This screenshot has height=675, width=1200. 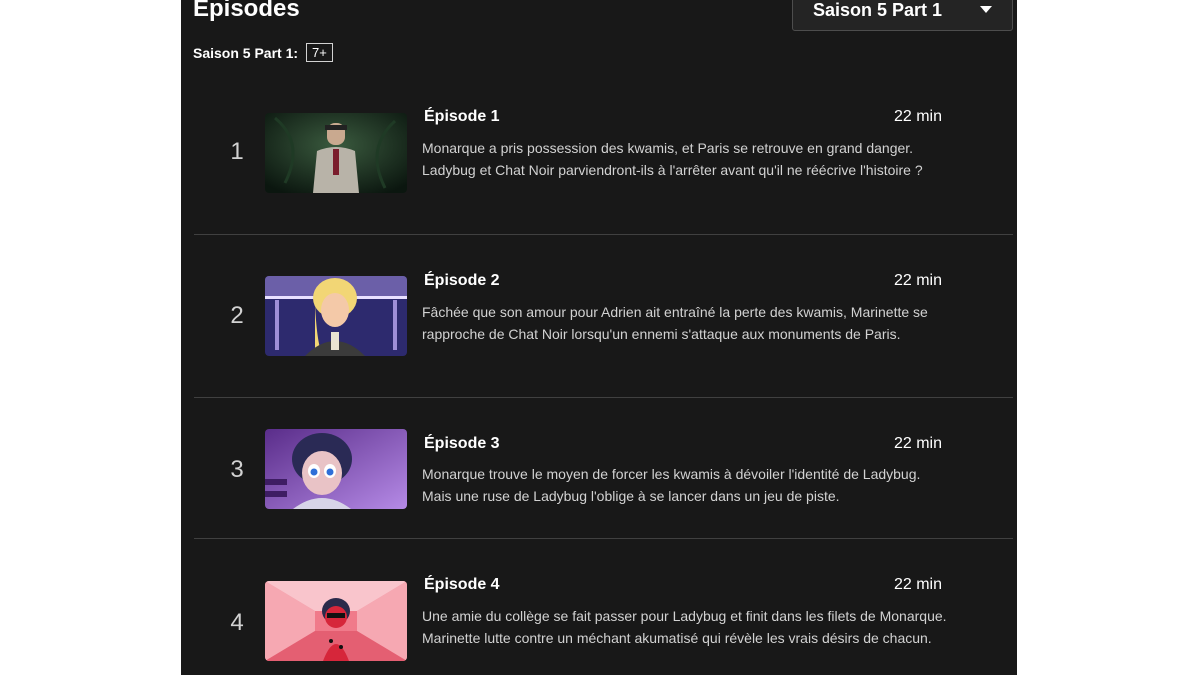 I want to click on season-selector-label: Saison 5 Part 1, so click(x=878, y=10).